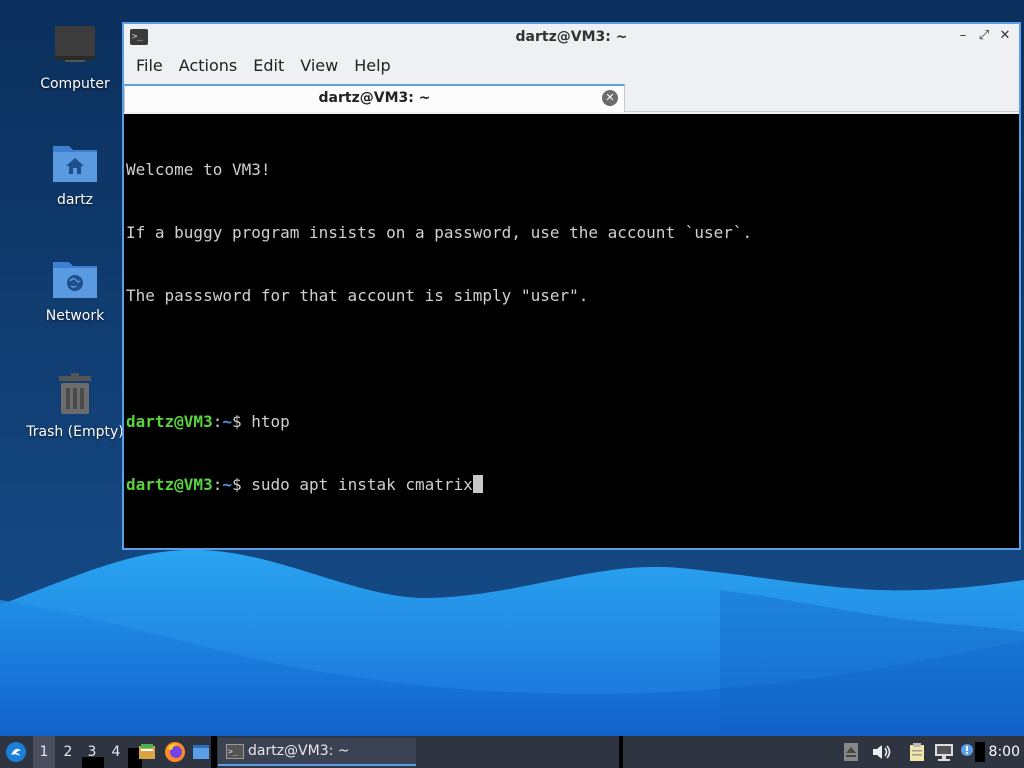  I want to click on terminal-app-icon: >_, so click(139, 37).